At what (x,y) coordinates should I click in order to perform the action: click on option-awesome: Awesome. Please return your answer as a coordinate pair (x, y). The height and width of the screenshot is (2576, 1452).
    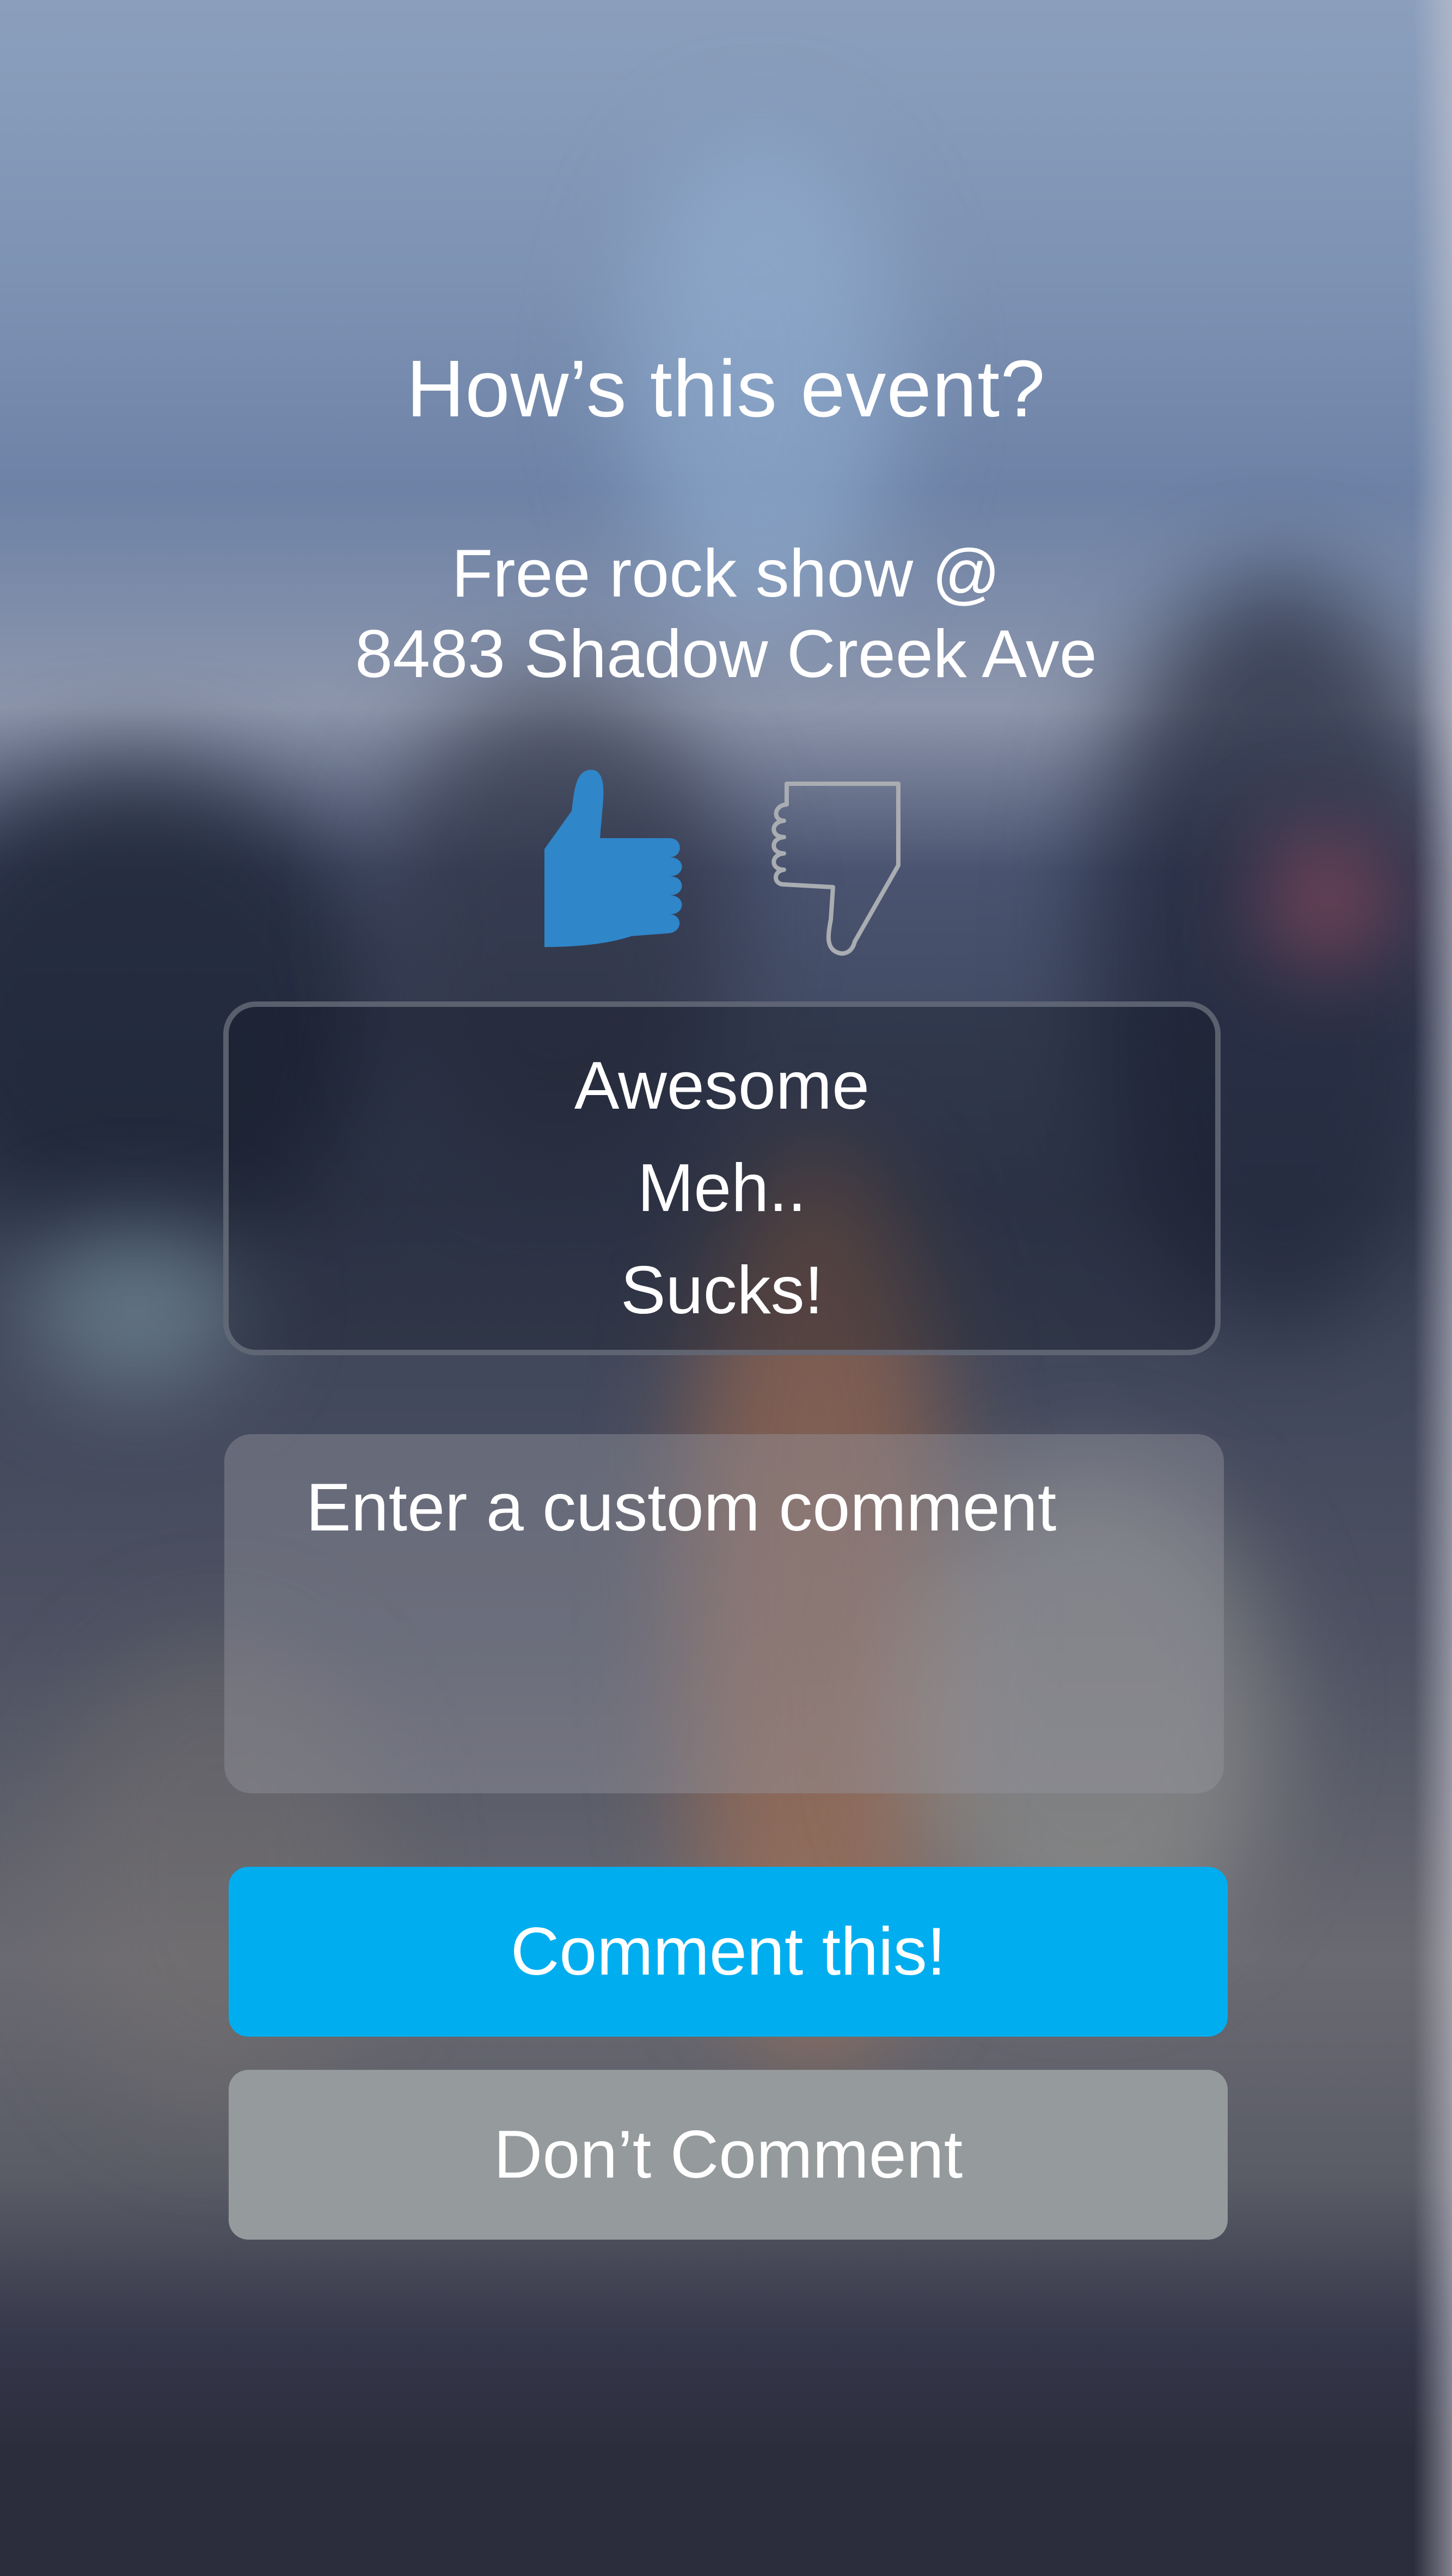
    Looking at the image, I should click on (722, 1086).